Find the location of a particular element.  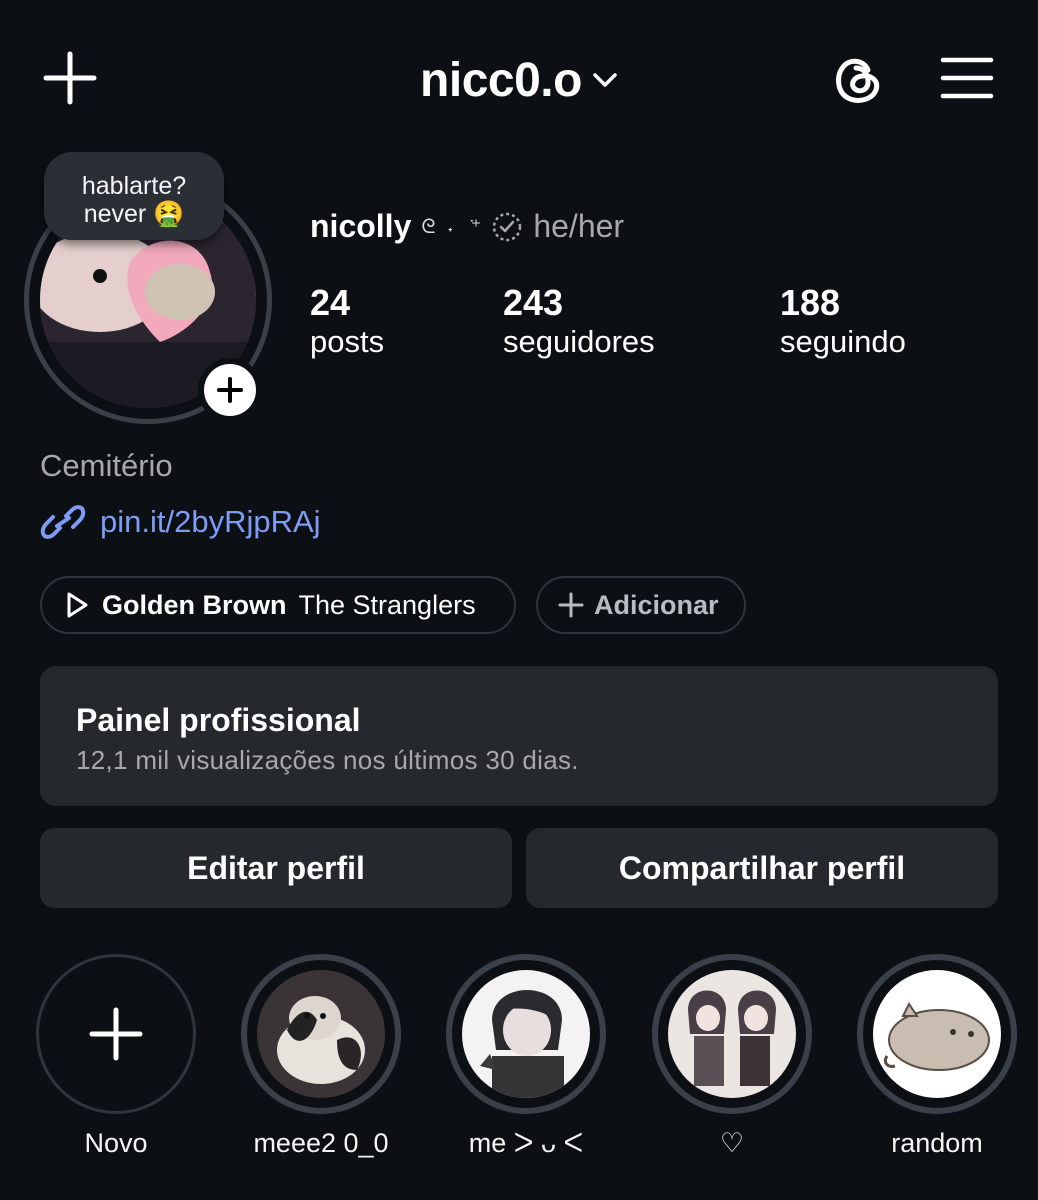

bio-link-text: pin.it/2byRjpRAj is located at coordinates (210, 521).